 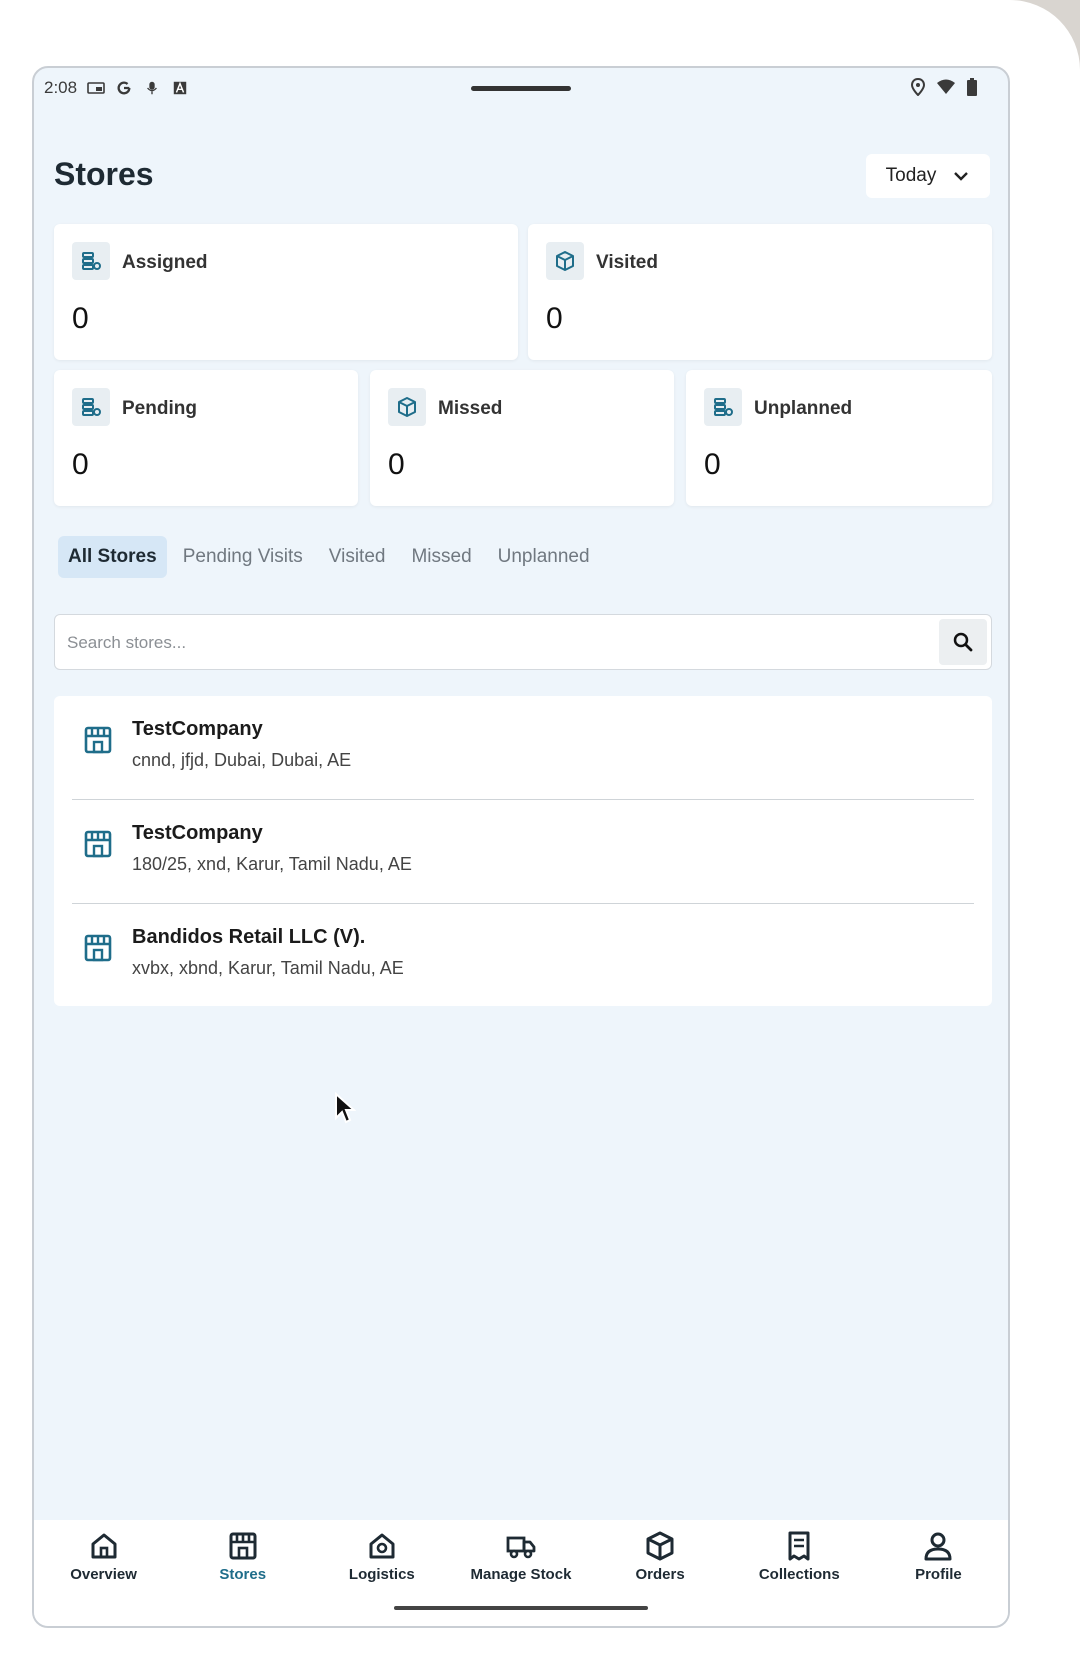 I want to click on mic-icon, so click(x=152, y=88).